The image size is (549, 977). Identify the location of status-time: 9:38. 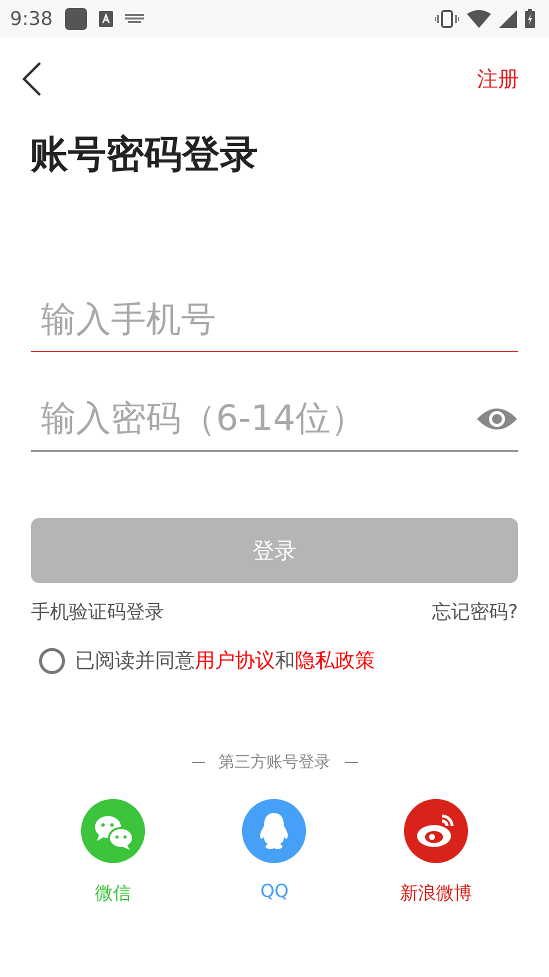
(31, 19).